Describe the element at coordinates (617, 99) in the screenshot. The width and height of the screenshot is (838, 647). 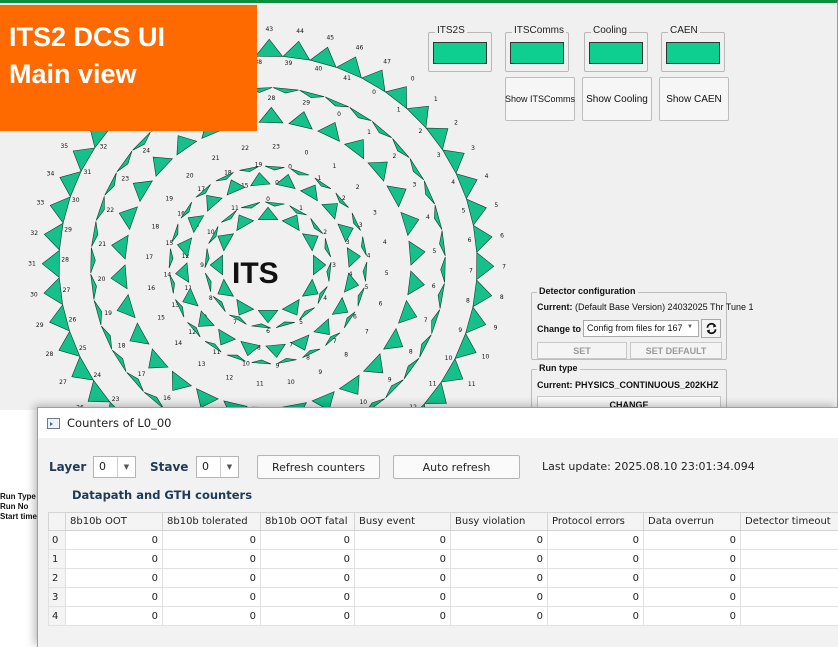
I see `show-cooling-button: Show Cooling` at that location.